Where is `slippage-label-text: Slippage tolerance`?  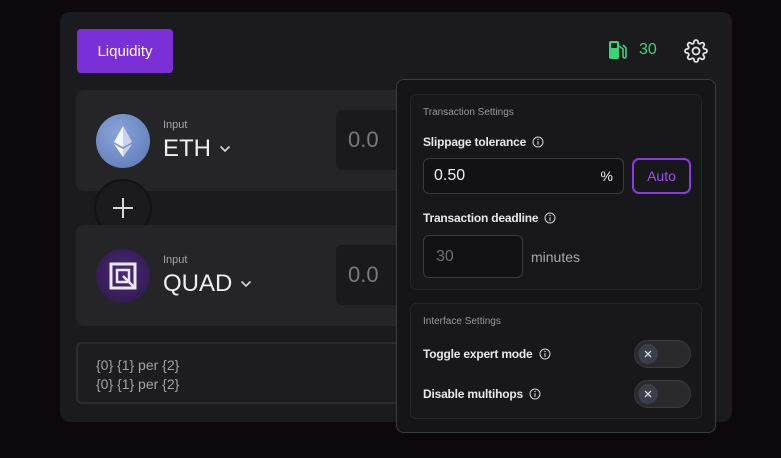 slippage-label-text: Slippage tolerance is located at coordinates (475, 142).